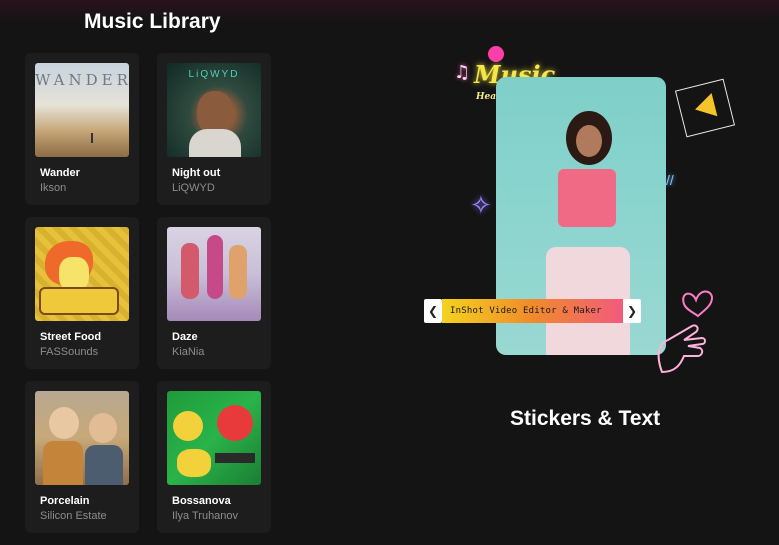 This screenshot has height=545, width=779. What do you see at coordinates (585, 418) in the screenshot?
I see `stickers-text-title: Stickers & Text` at bounding box center [585, 418].